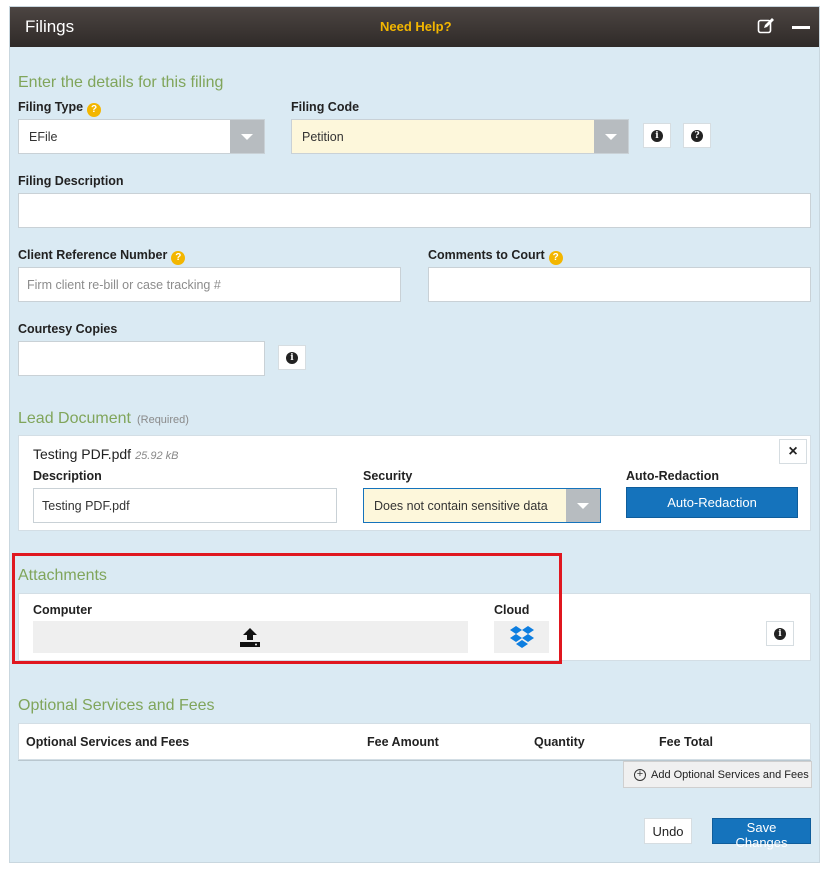  I want to click on details-section-title: Enter the details for this filing, so click(121, 82).